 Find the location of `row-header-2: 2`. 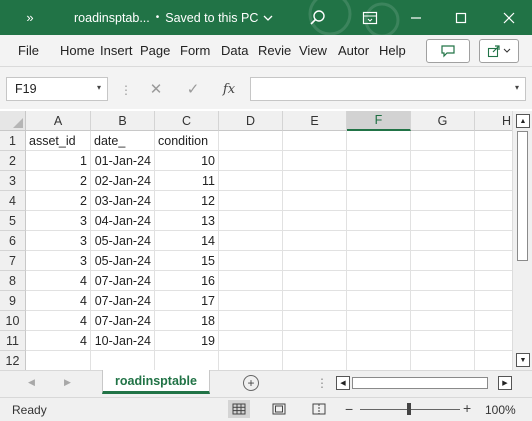

row-header-2: 2 is located at coordinates (13, 161).